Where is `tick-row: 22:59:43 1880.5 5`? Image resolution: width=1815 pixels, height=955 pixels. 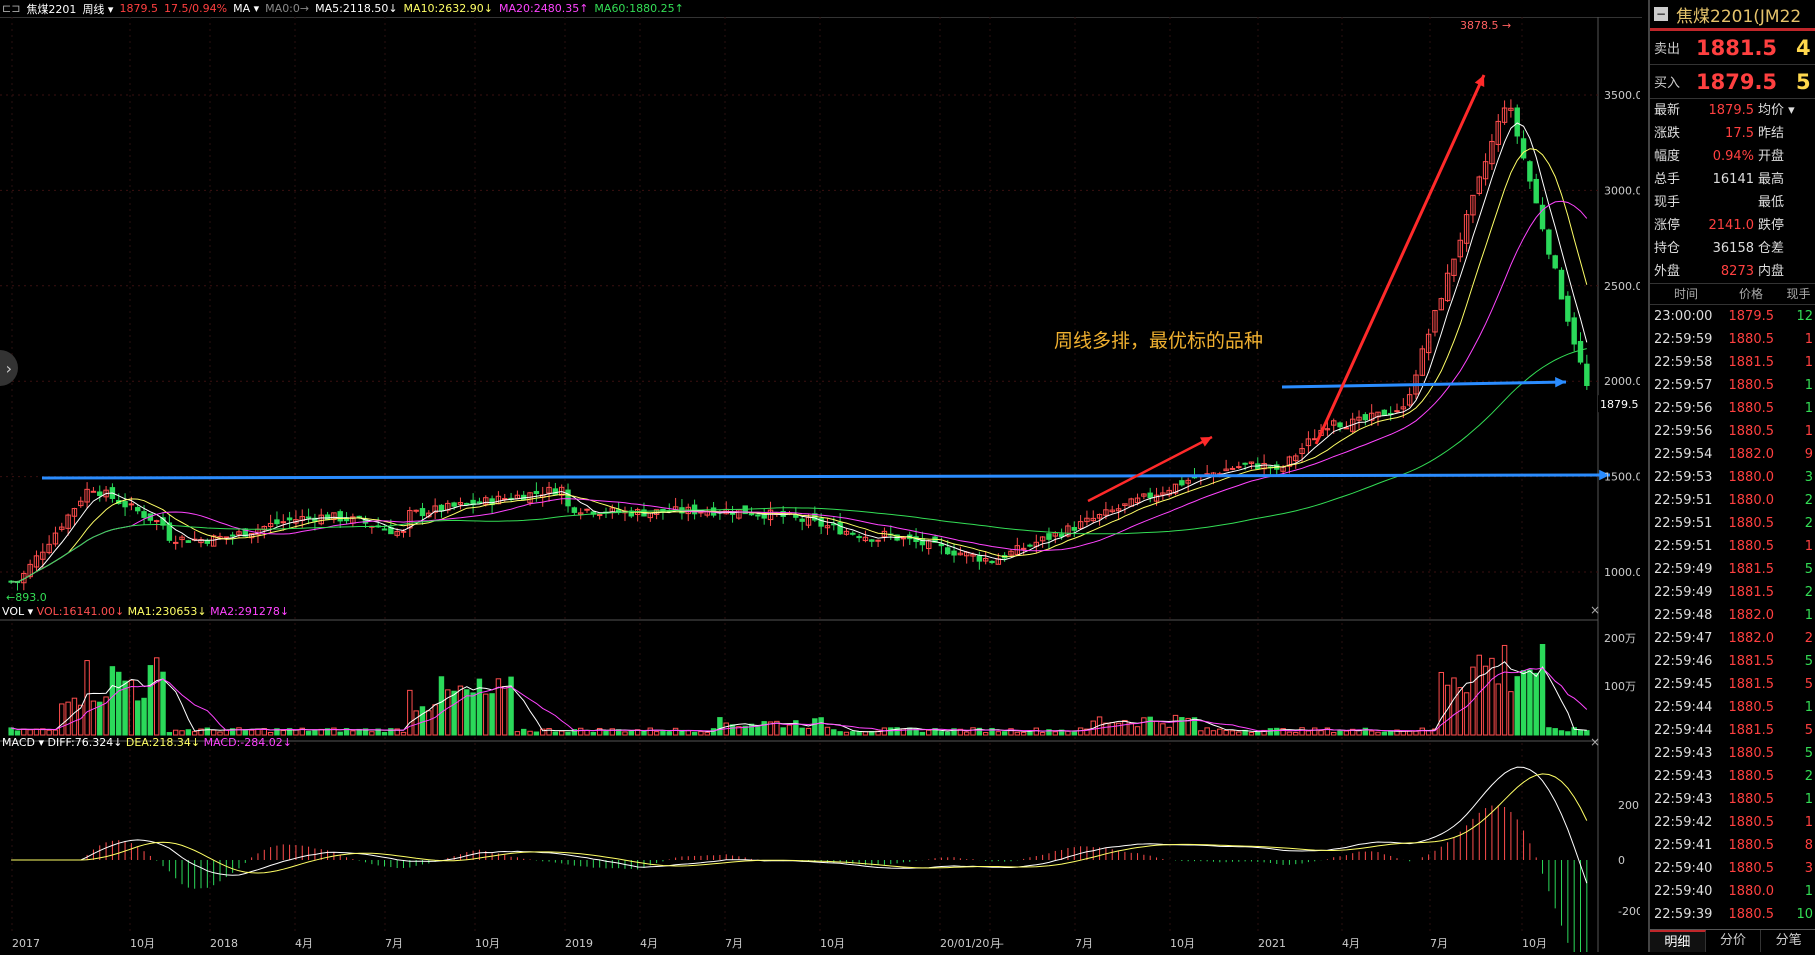 tick-row: 22:59:43 1880.5 5 is located at coordinates (1732, 753).